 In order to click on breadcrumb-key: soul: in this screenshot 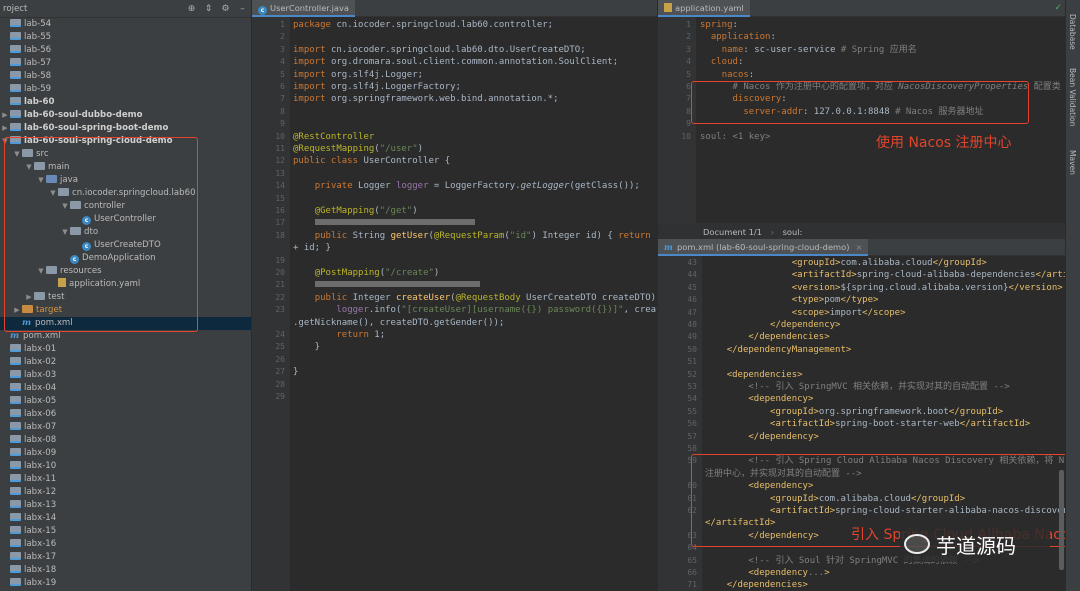, I will do `click(793, 232)`.